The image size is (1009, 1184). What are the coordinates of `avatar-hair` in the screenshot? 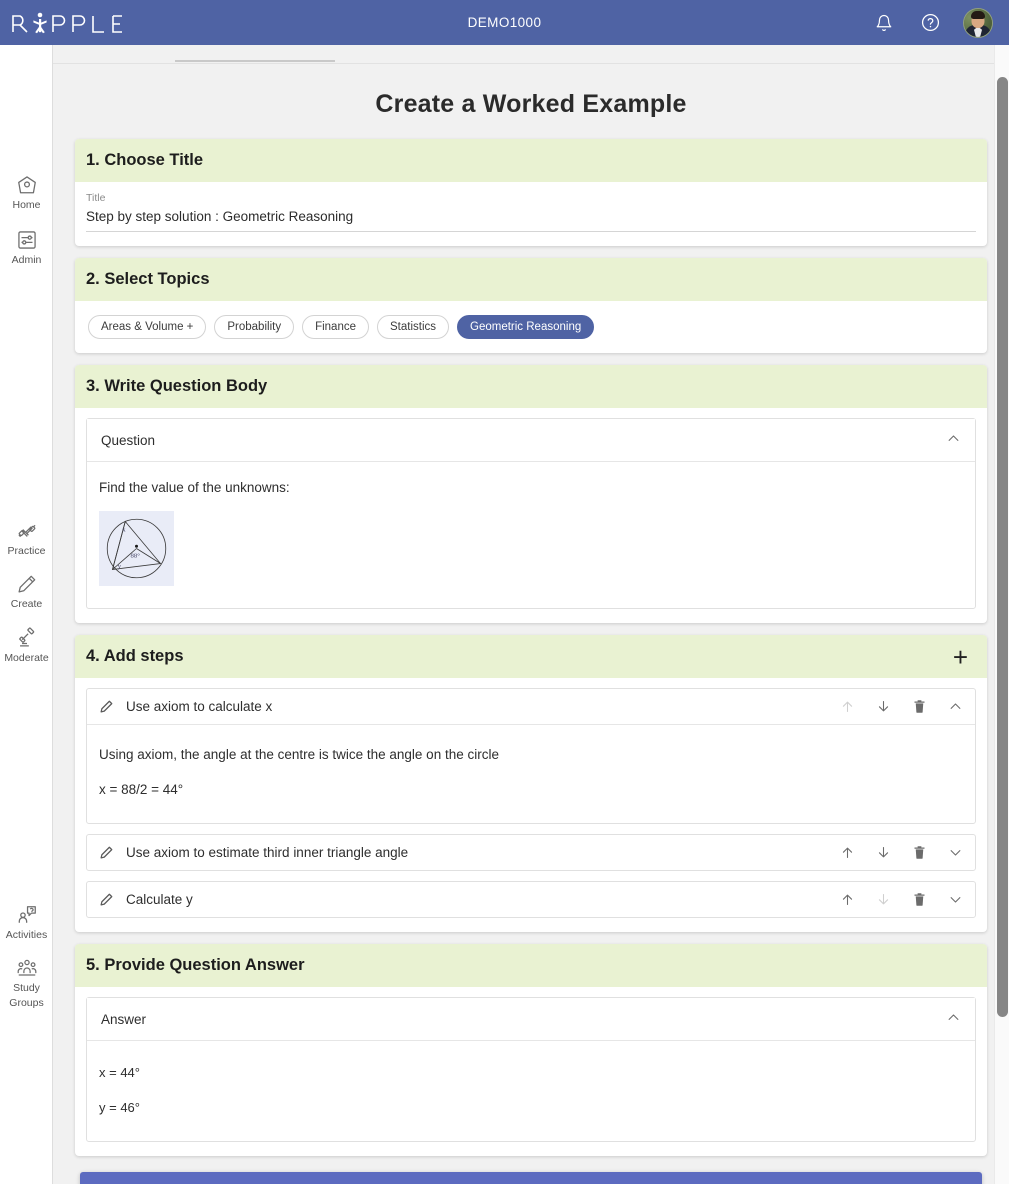 It's located at (978, 15).